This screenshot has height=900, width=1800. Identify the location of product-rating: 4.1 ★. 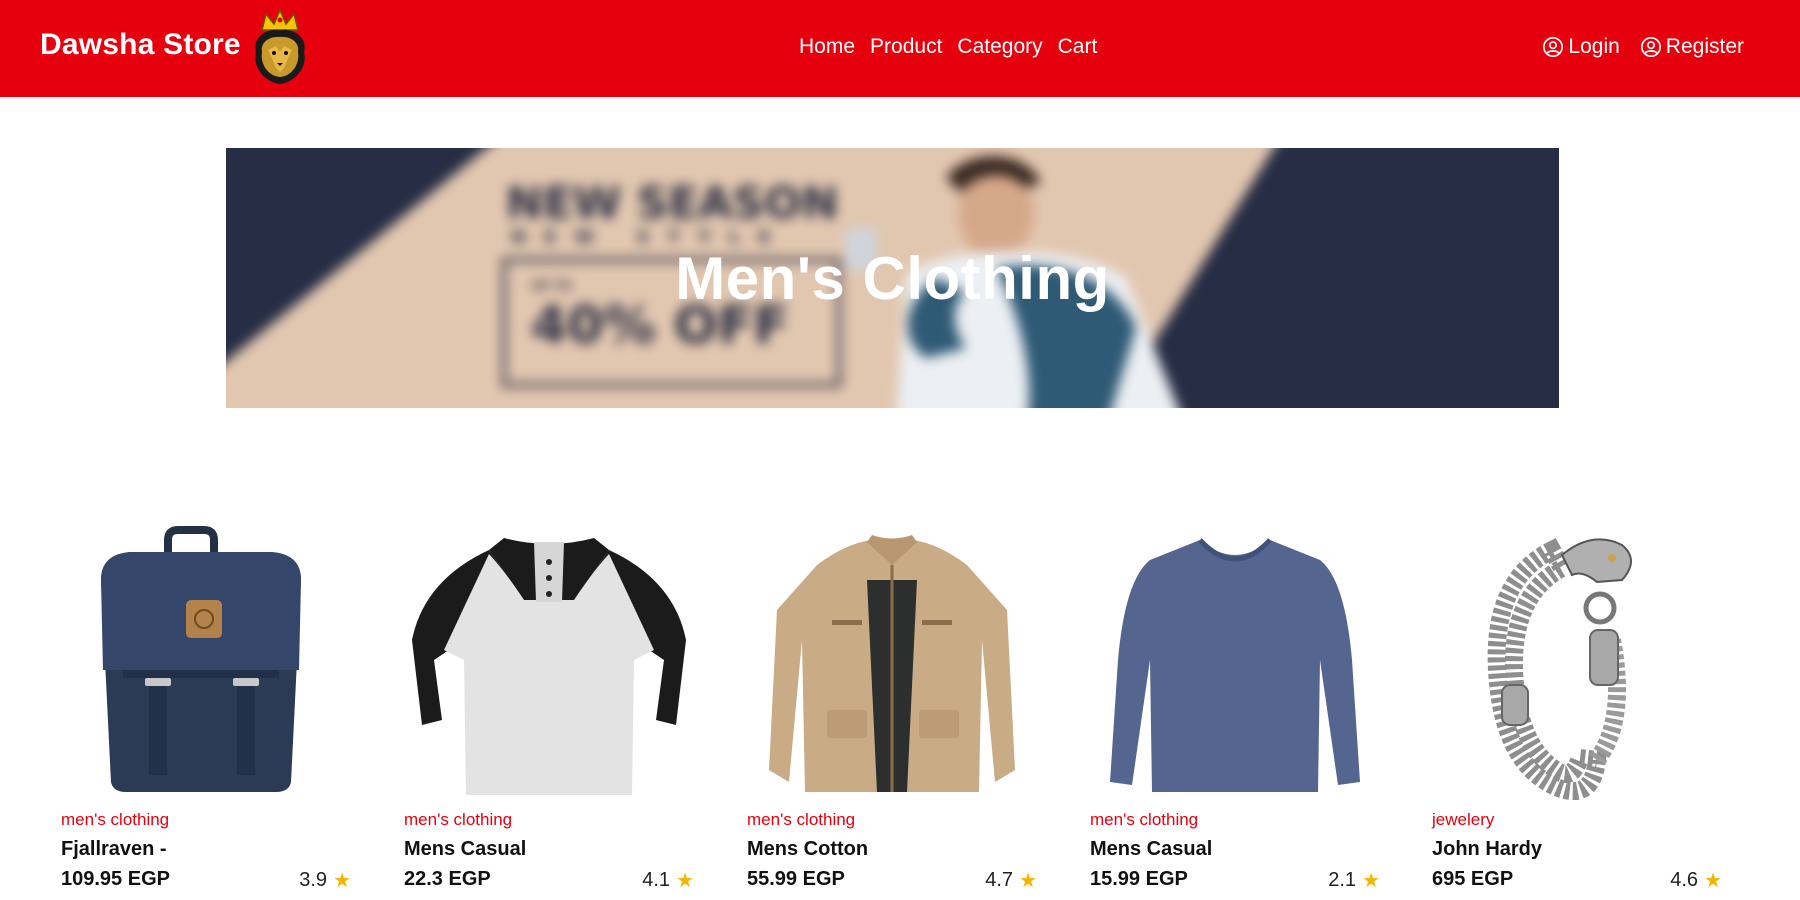
(668, 880).